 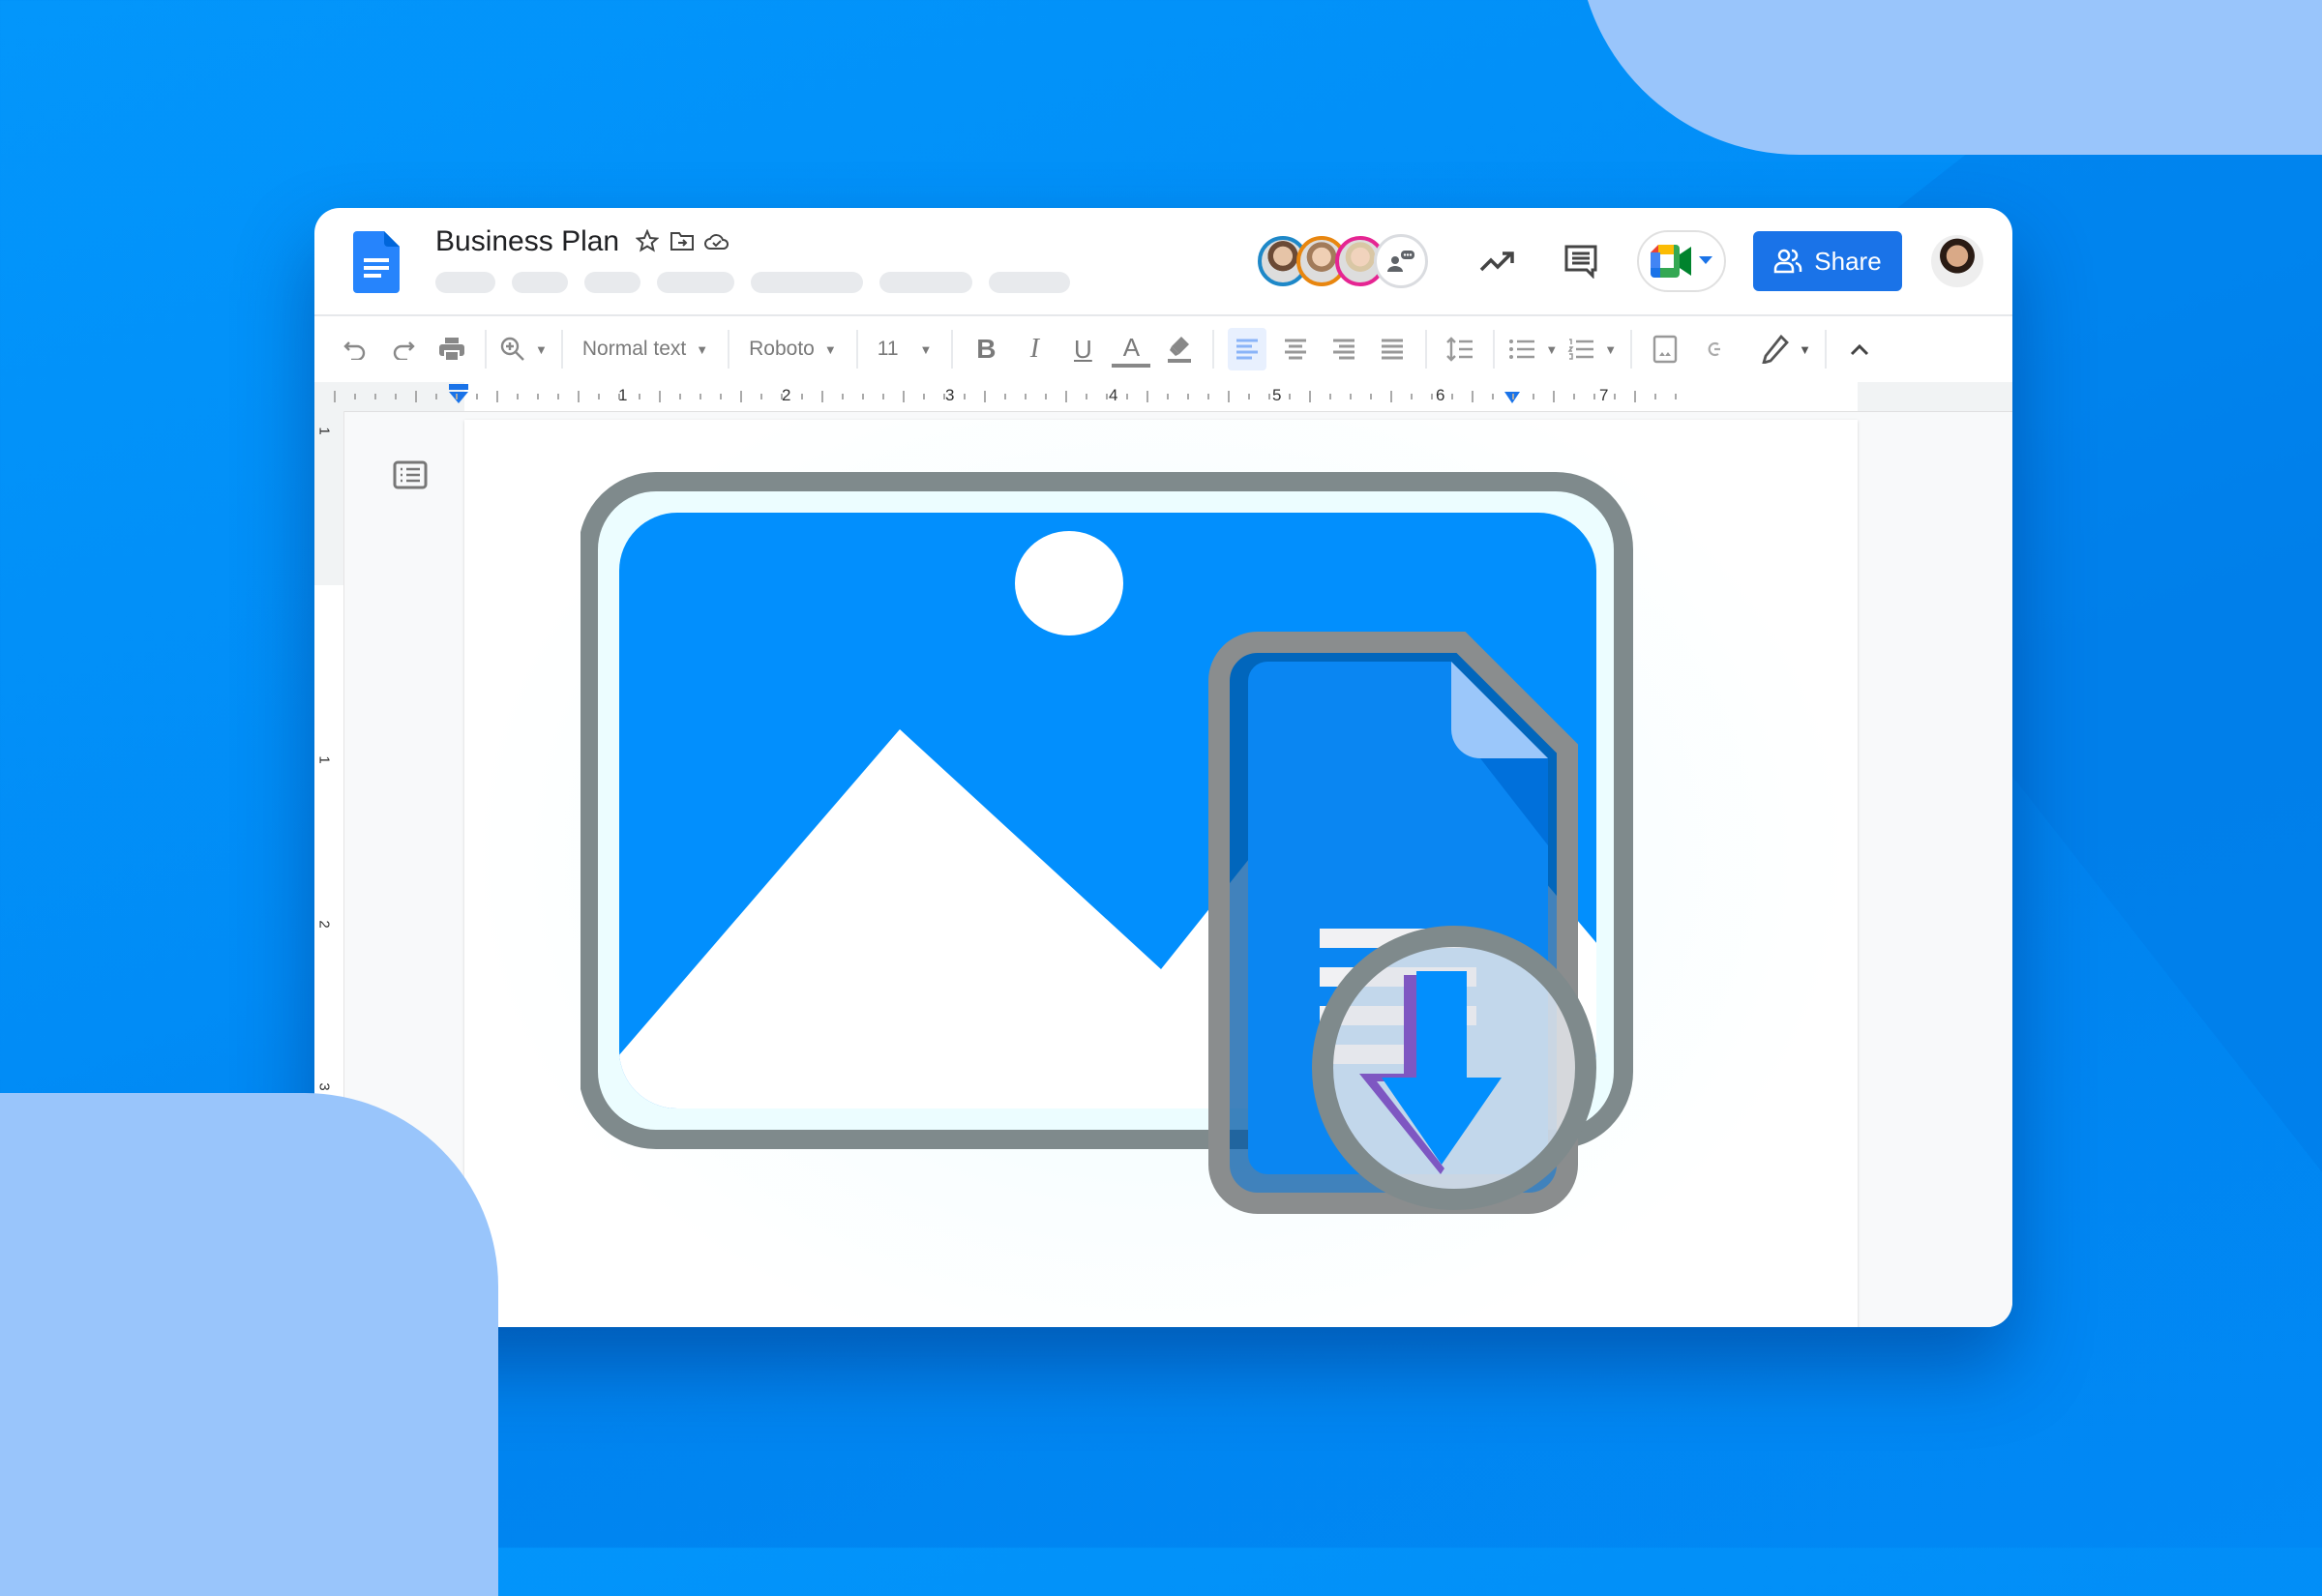 What do you see at coordinates (1295, 349) in the screenshot?
I see `align-center-button` at bounding box center [1295, 349].